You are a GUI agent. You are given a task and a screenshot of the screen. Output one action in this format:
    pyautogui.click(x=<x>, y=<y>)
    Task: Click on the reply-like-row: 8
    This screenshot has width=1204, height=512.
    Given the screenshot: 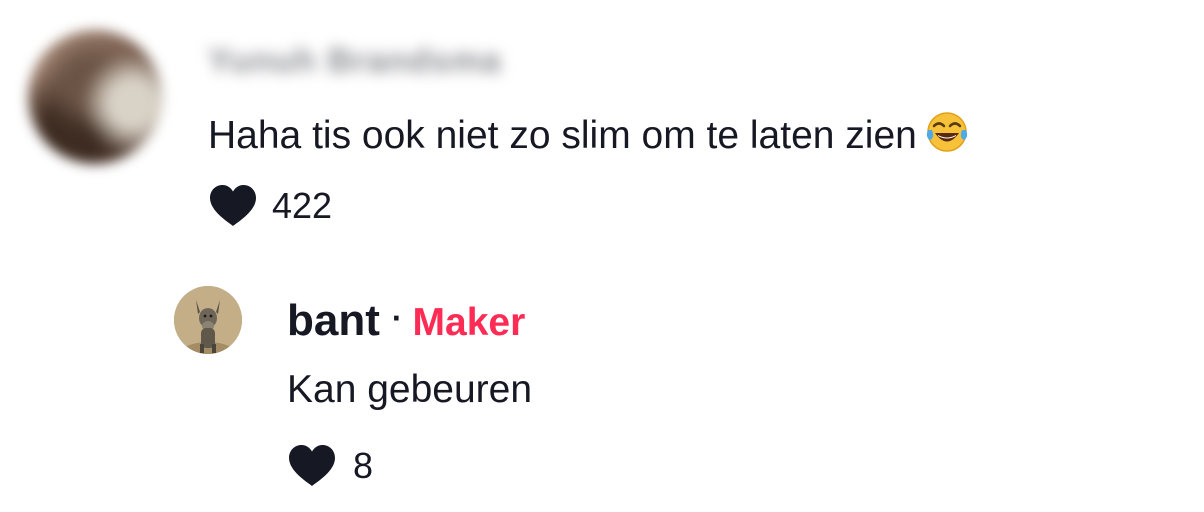 What is the action you would take?
    pyautogui.click(x=330, y=466)
    